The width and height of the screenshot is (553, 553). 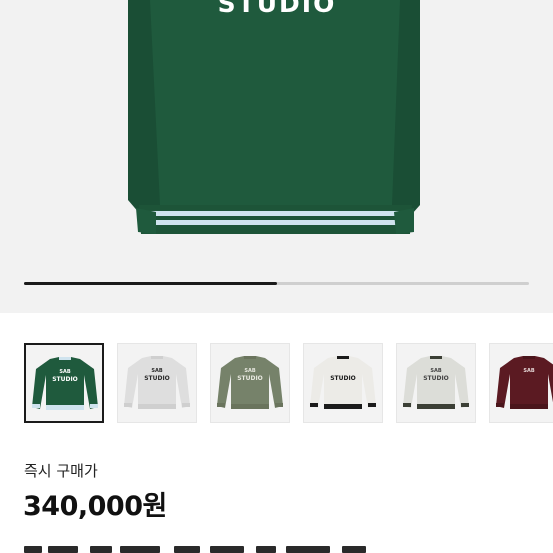 I want to click on product-thumbnail-ivory-black-trim: STUDIO, so click(x=343, y=383).